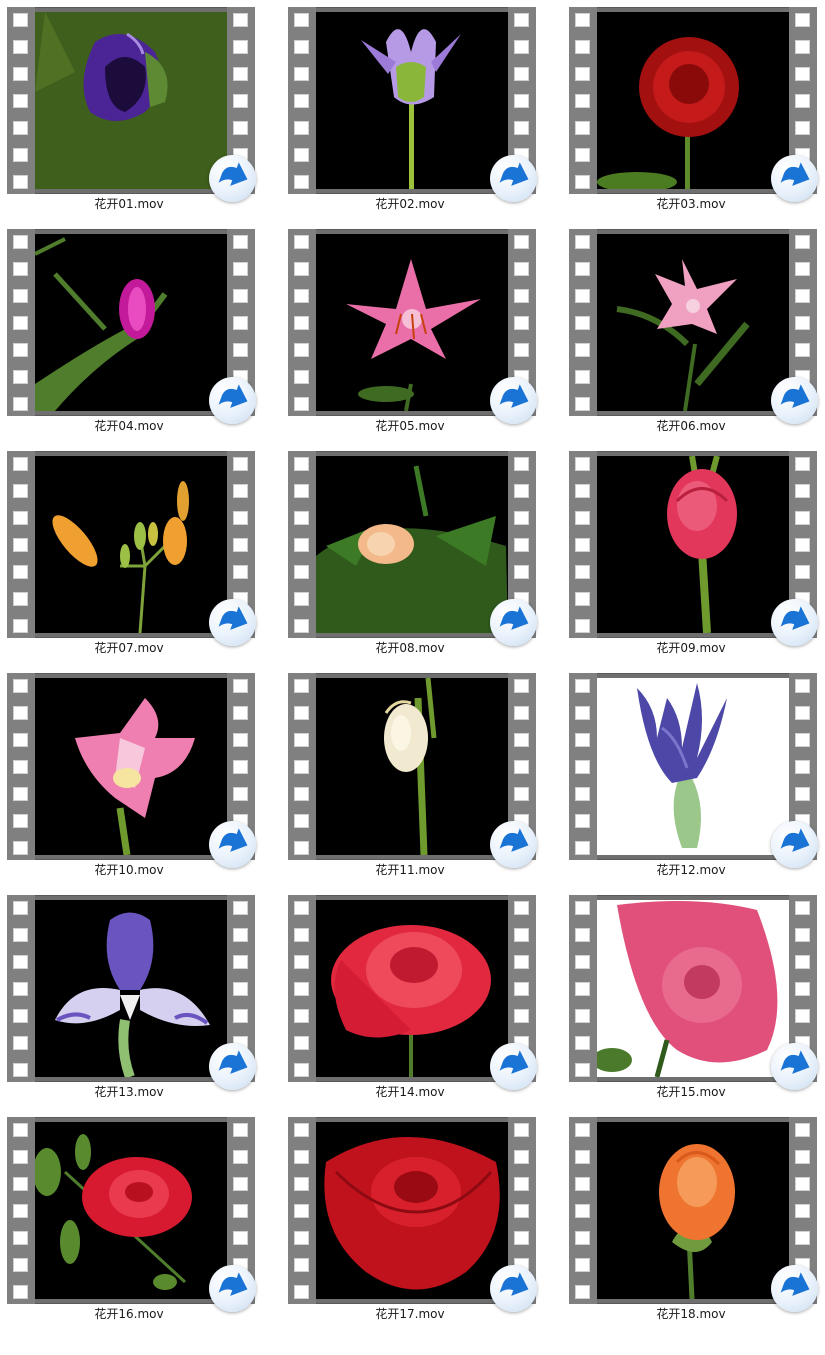  I want to click on file-name: 花开18.mov, so click(691, 1314).